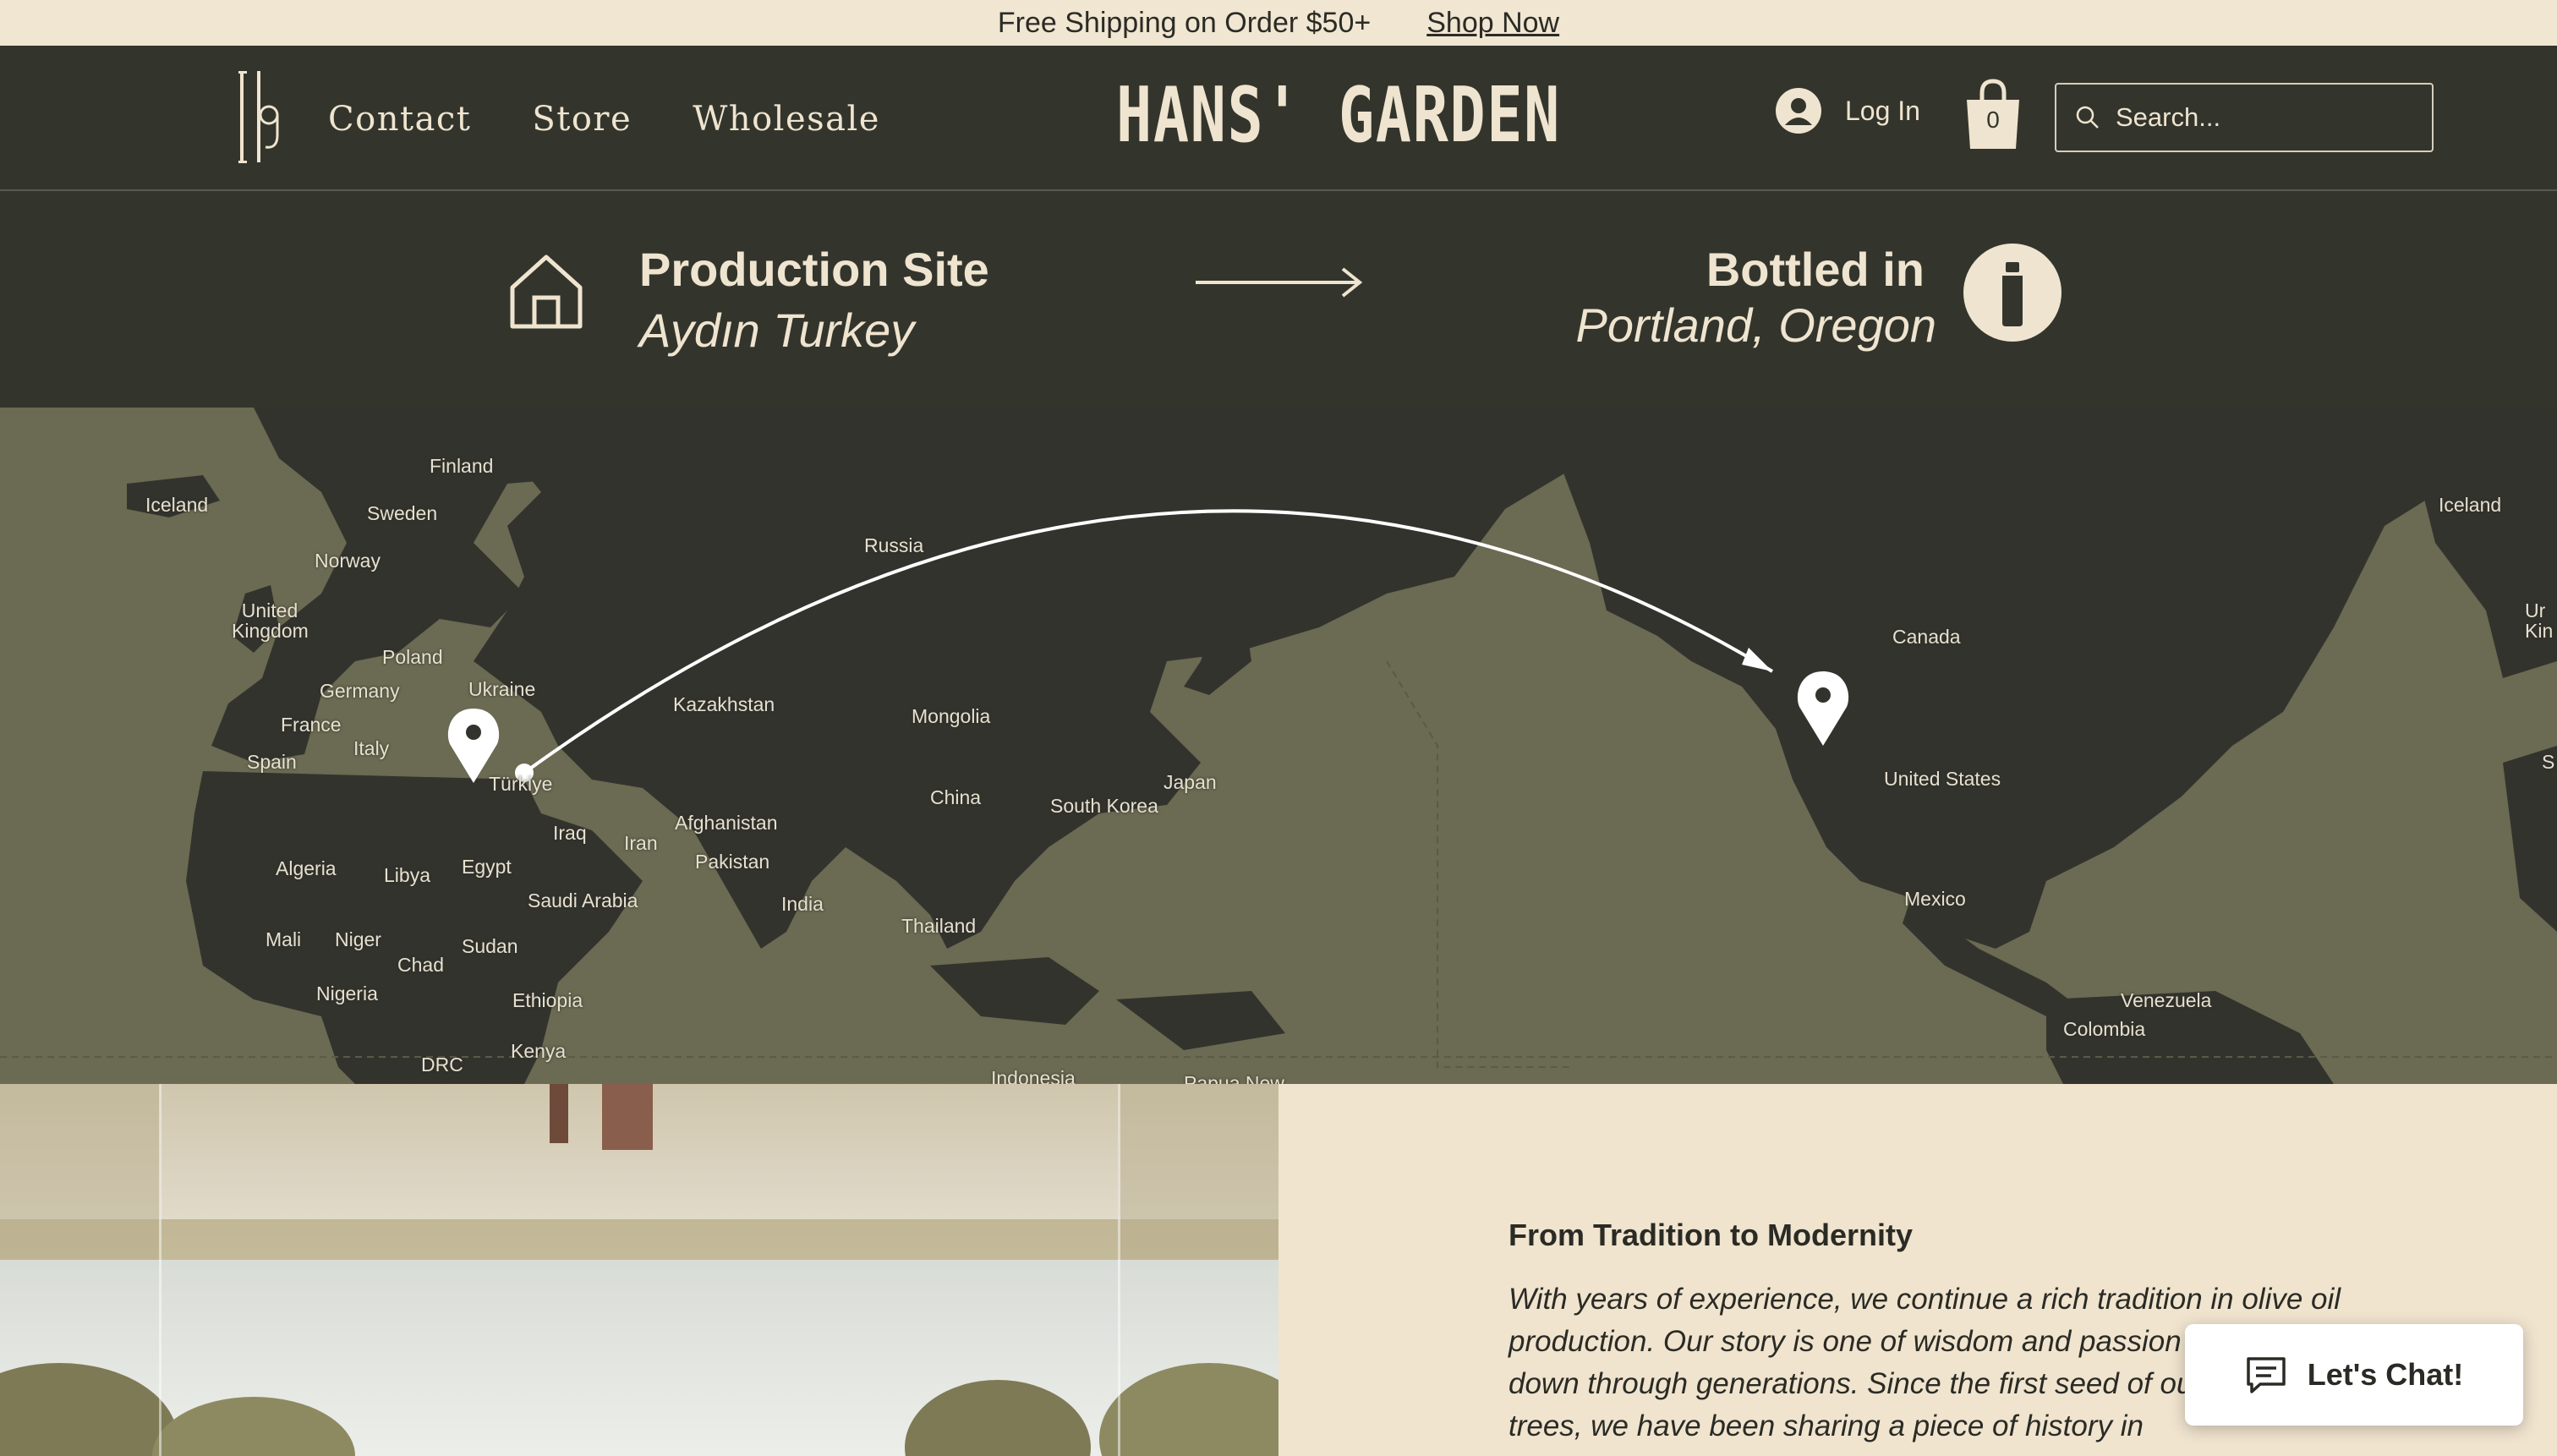 The width and height of the screenshot is (2557, 1456). I want to click on login-label: Log In, so click(1882, 110).